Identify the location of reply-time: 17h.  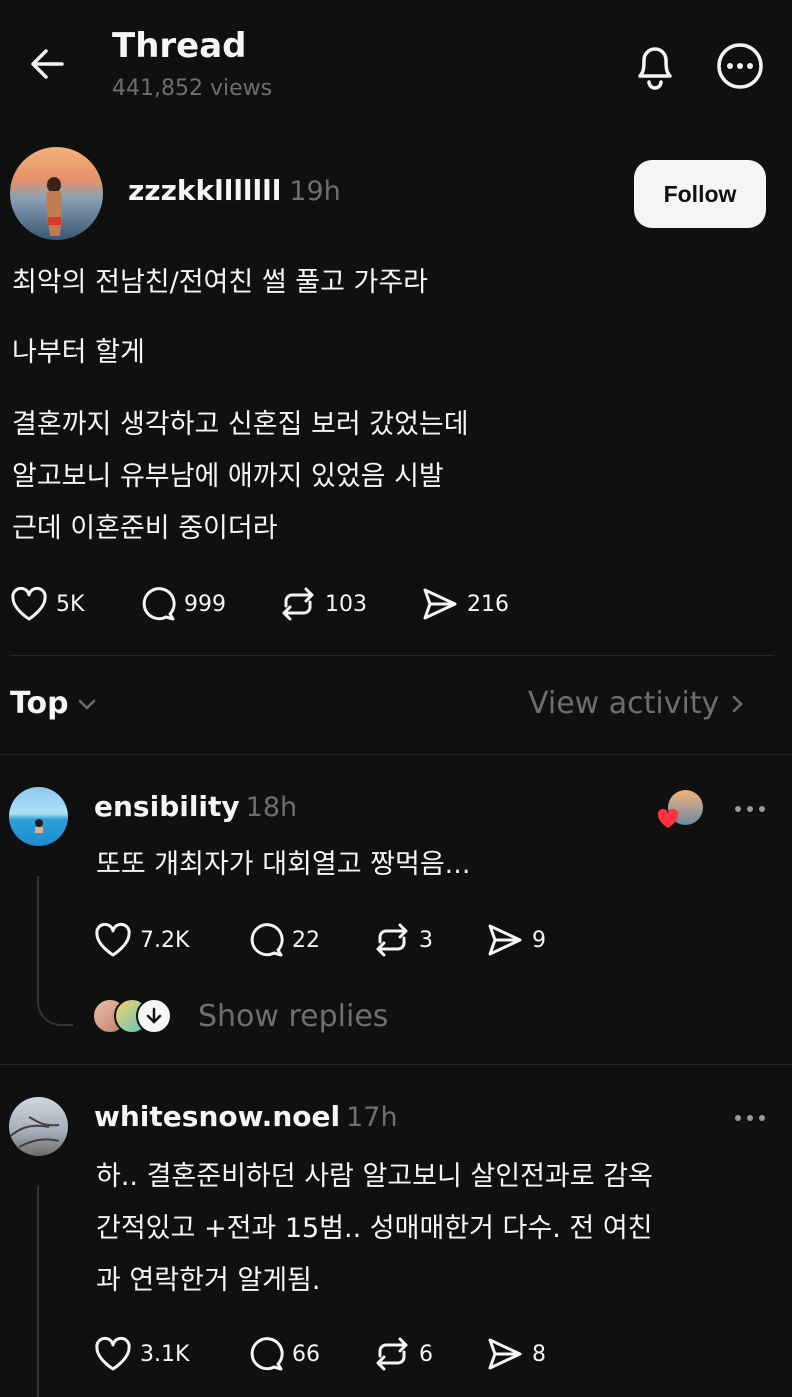
(372, 1117).